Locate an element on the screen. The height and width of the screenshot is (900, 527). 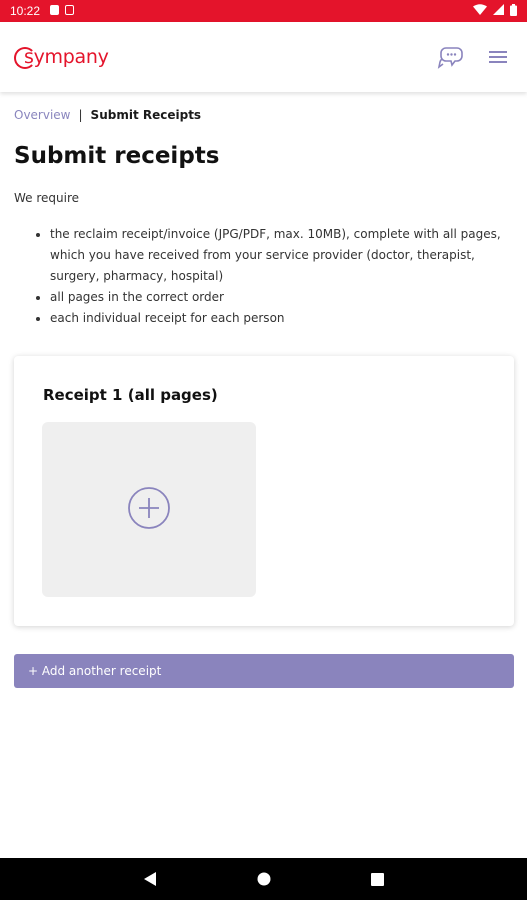
receipt-title: Receipt 1 (all pages) is located at coordinates (130, 395).